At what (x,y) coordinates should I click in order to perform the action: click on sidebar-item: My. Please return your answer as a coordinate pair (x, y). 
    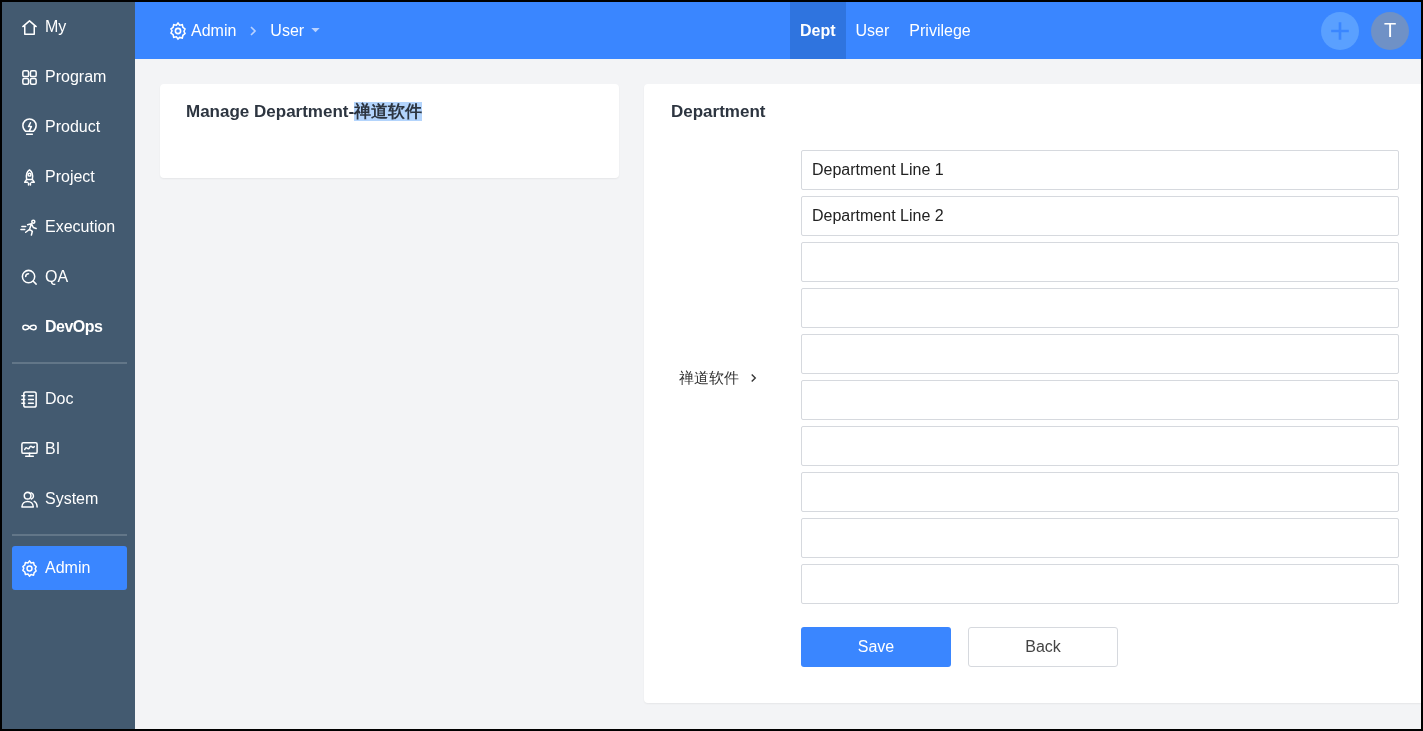
    Looking at the image, I should click on (69, 27).